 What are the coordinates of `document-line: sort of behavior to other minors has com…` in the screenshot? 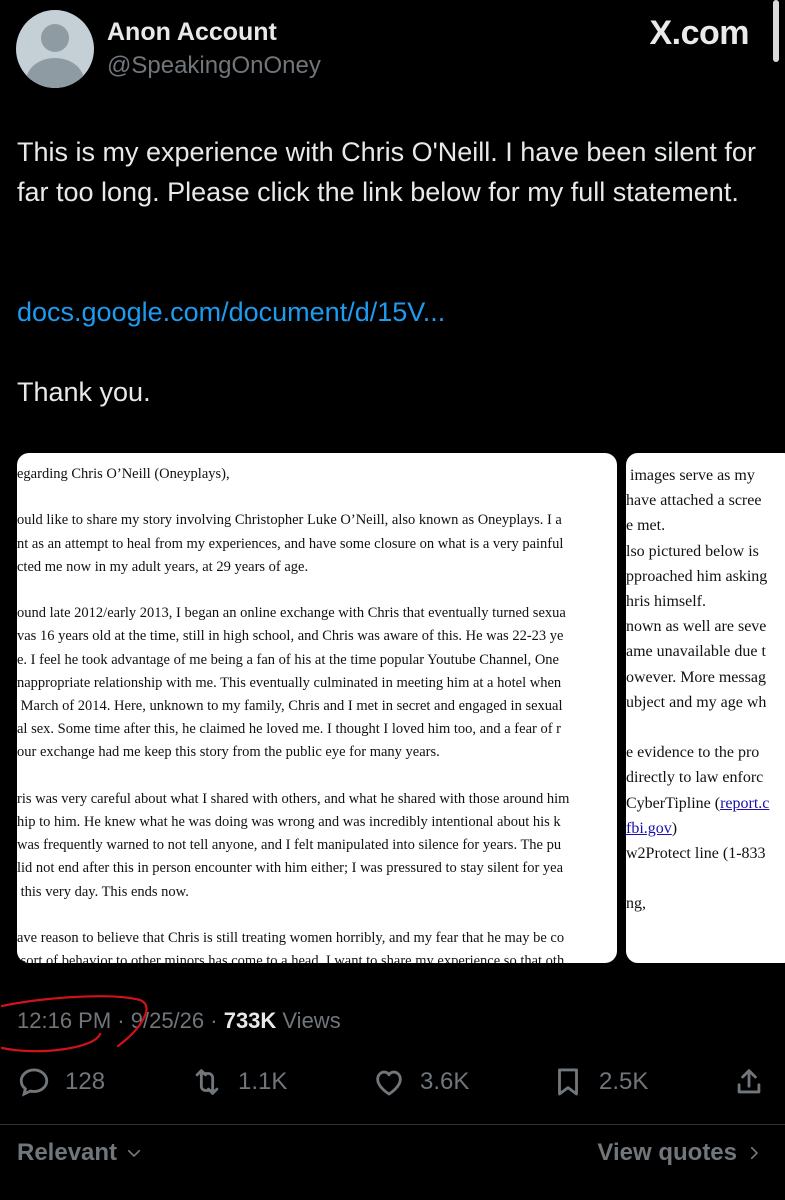 It's located at (291, 958).